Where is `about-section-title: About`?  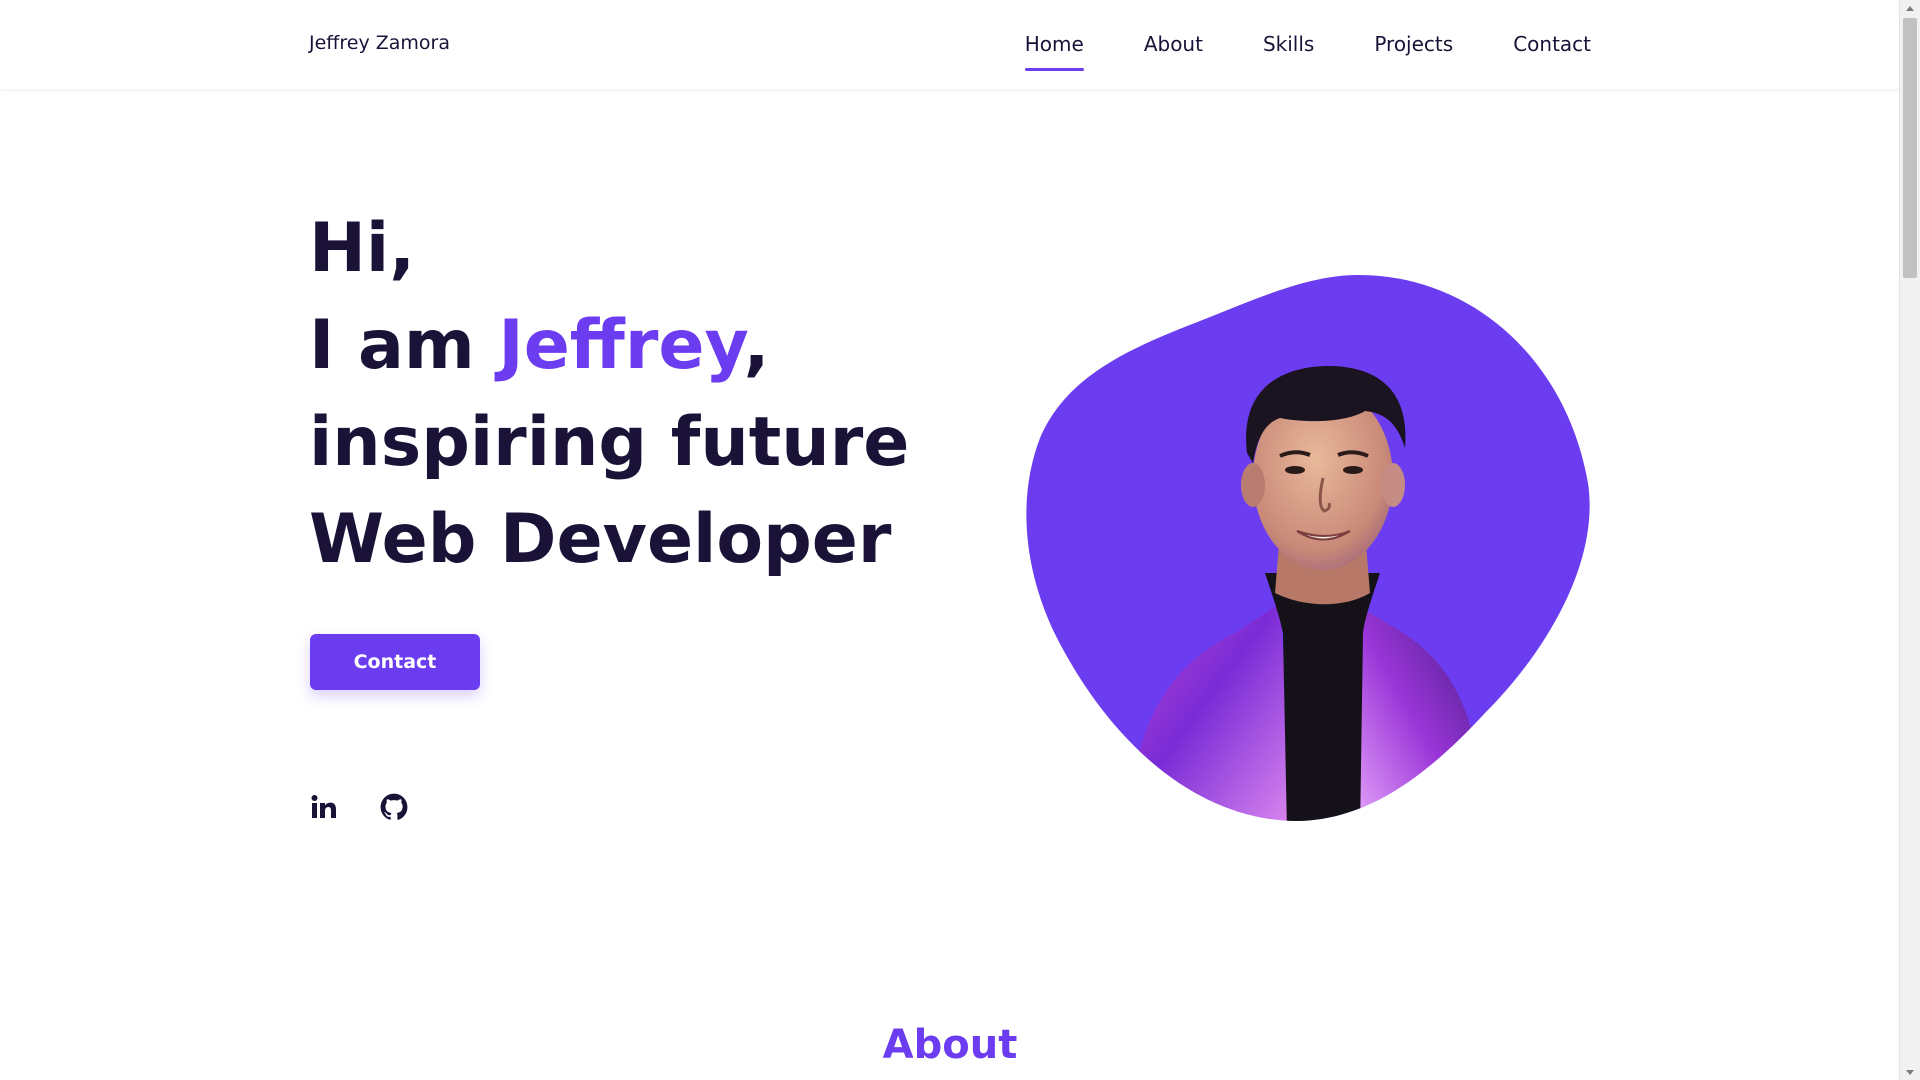 about-section-title: About is located at coordinates (950, 1045).